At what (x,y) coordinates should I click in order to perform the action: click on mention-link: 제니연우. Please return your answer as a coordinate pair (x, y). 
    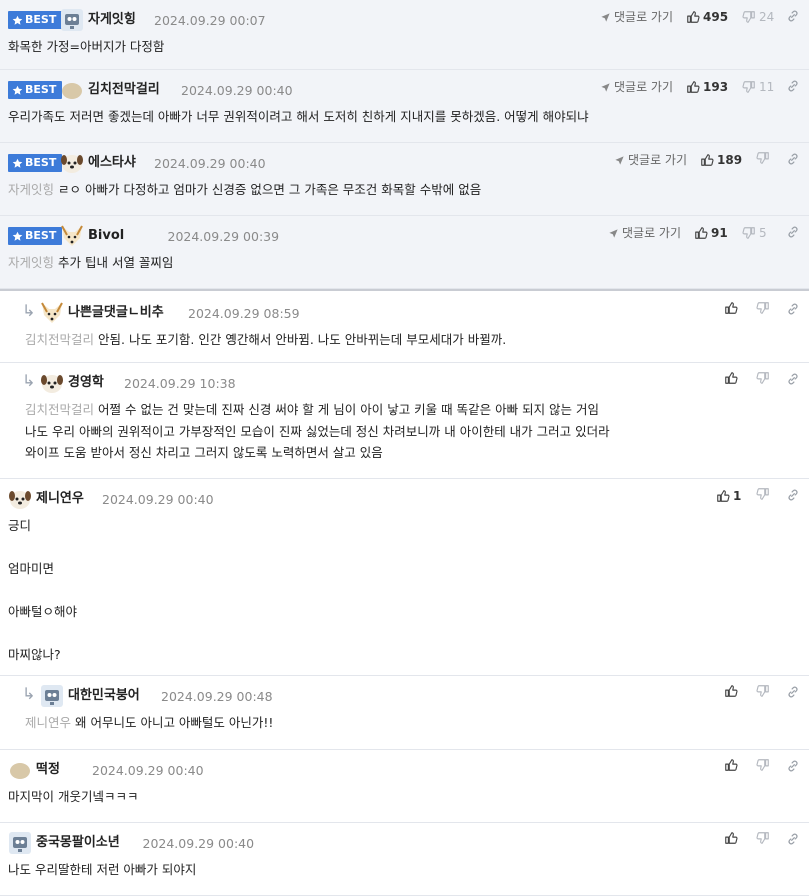
    Looking at the image, I should click on (48, 722).